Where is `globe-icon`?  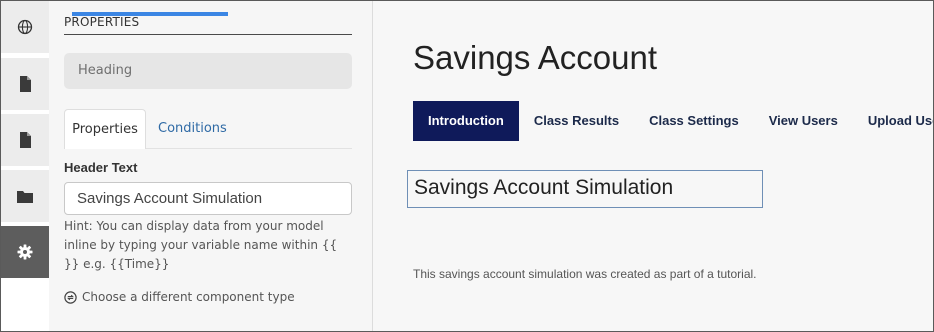 globe-icon is located at coordinates (25, 27).